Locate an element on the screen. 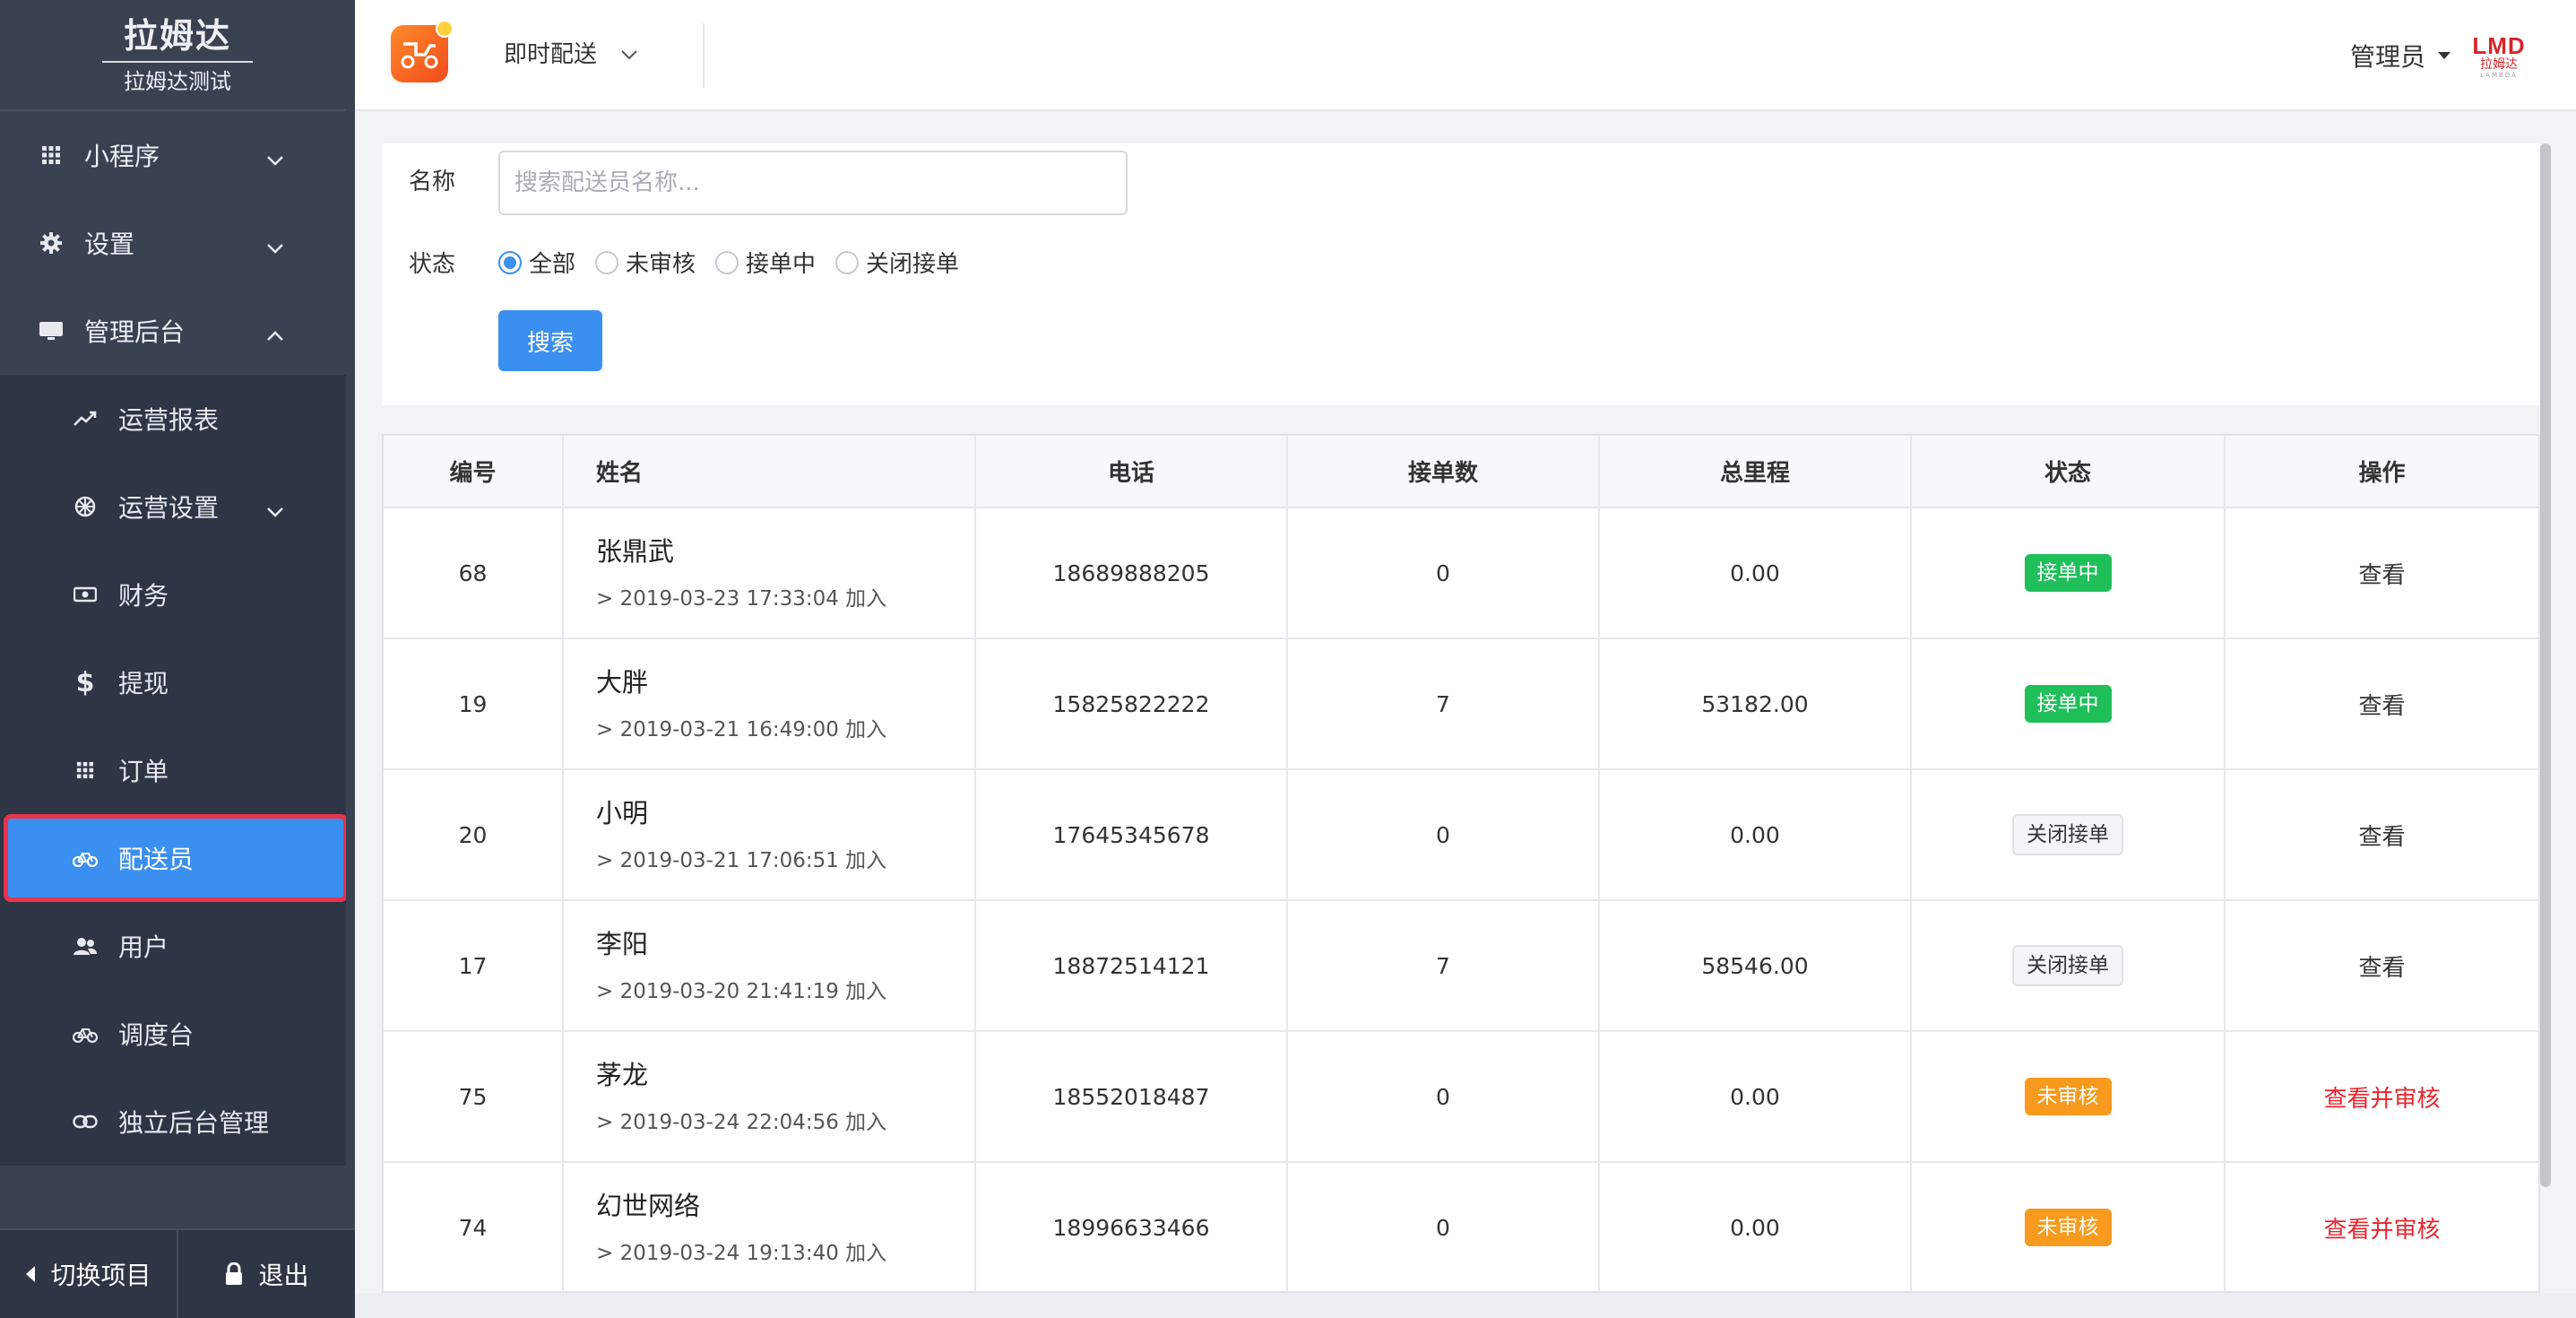 Image resolution: width=2576 pixels, height=1318 pixels. status-badge: 关闭接单 is located at coordinates (2067, 835).